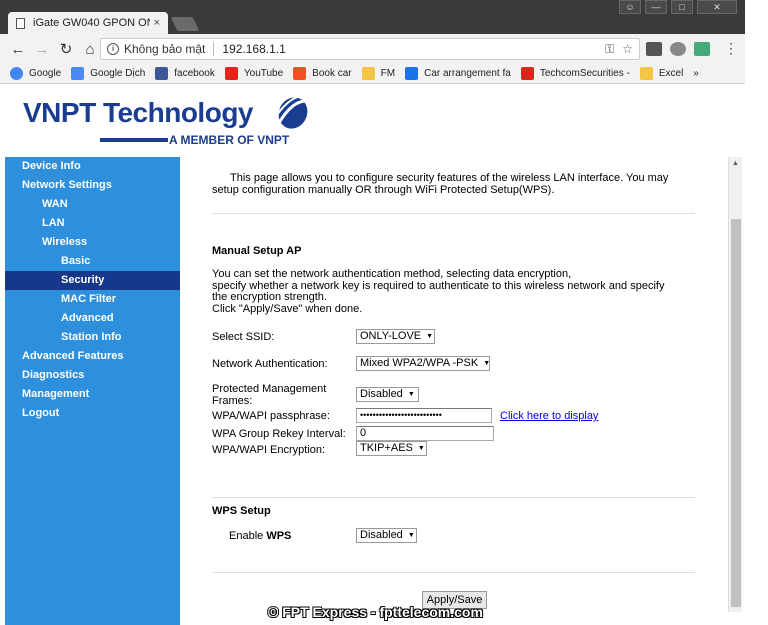  What do you see at coordinates (138, 112) in the screenshot?
I see `logo-title: VNPT Technology` at bounding box center [138, 112].